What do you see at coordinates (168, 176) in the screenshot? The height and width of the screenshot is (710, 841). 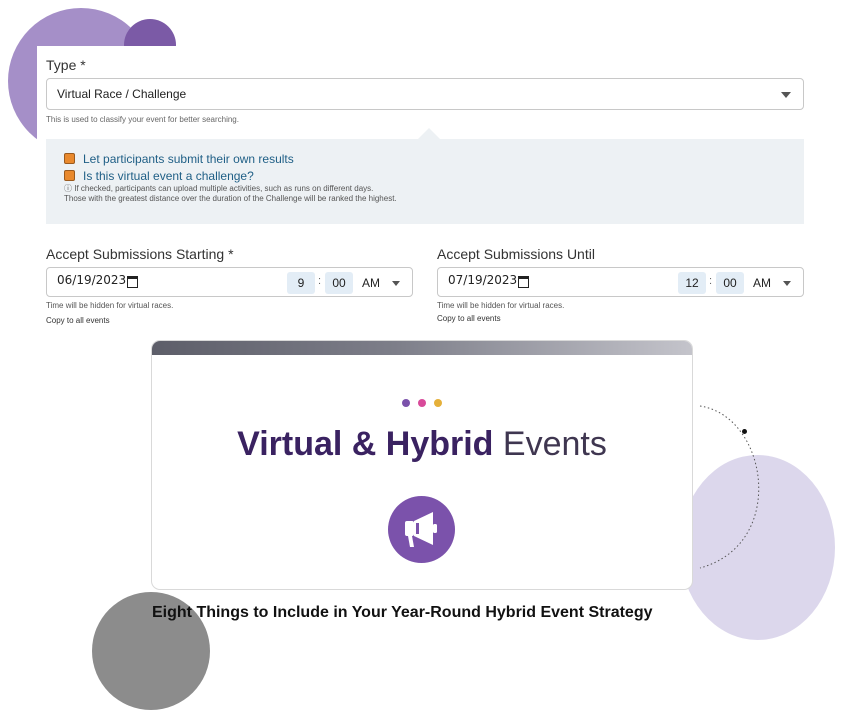 I see `challenge-label: Is this virtual event a challenge?` at bounding box center [168, 176].